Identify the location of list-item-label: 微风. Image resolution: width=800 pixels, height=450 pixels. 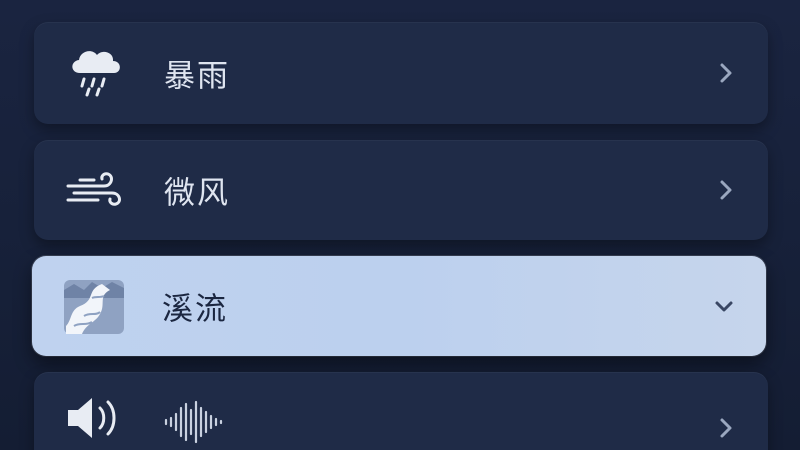
(197, 193).